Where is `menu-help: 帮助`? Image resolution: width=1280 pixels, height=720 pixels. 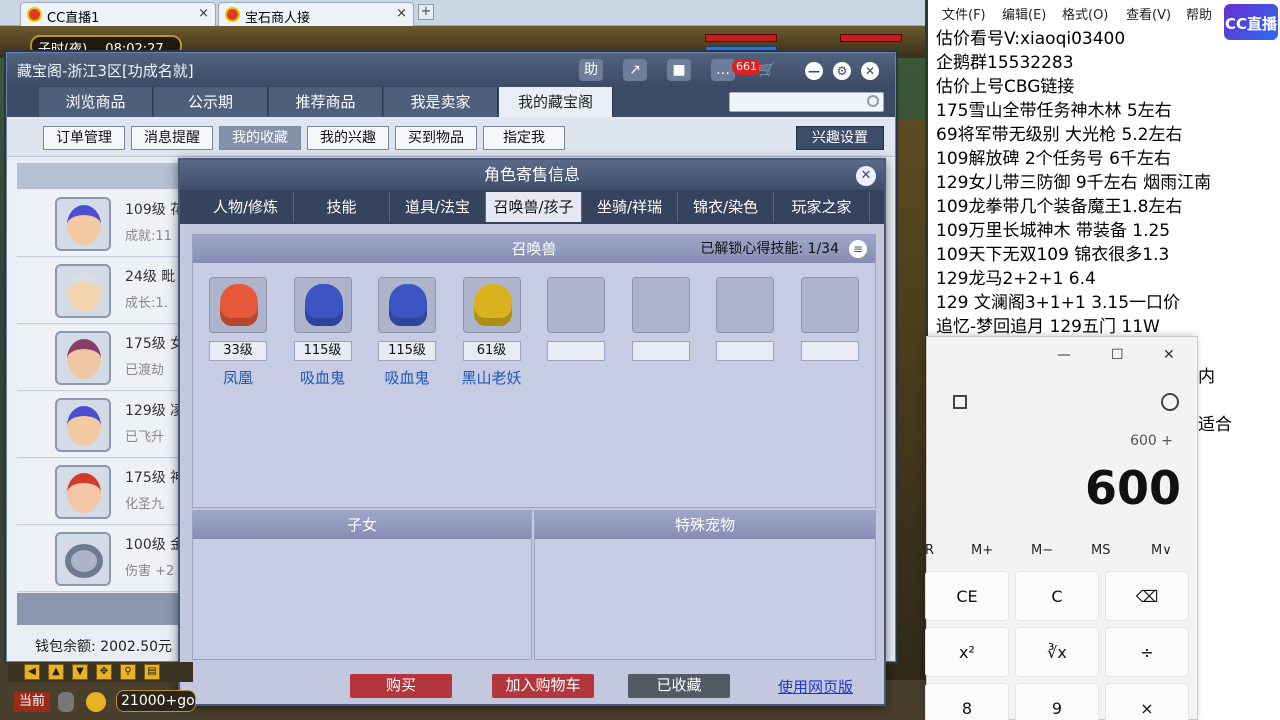 menu-help: 帮助 is located at coordinates (1199, 13).